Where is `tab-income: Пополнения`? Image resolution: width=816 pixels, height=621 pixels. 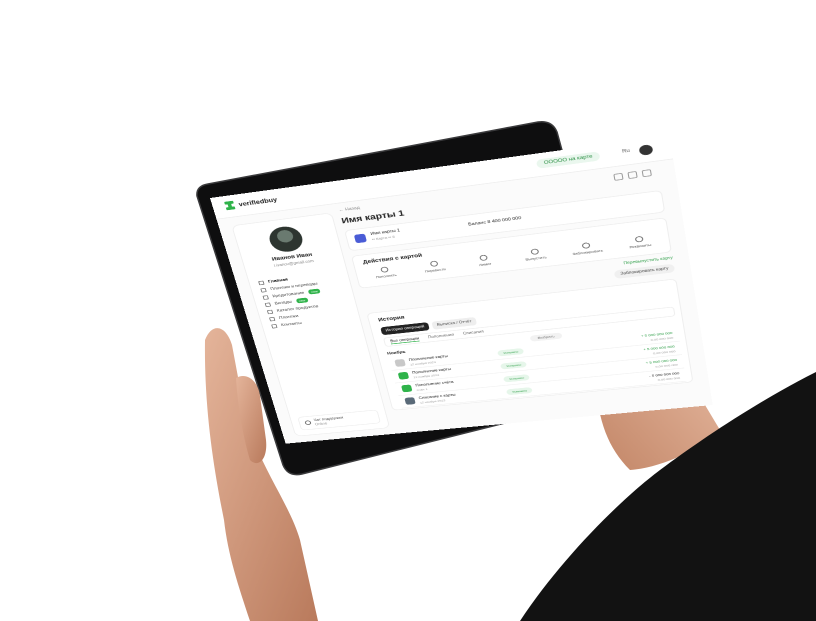
tab-income: Пополнения is located at coordinates (441, 336).